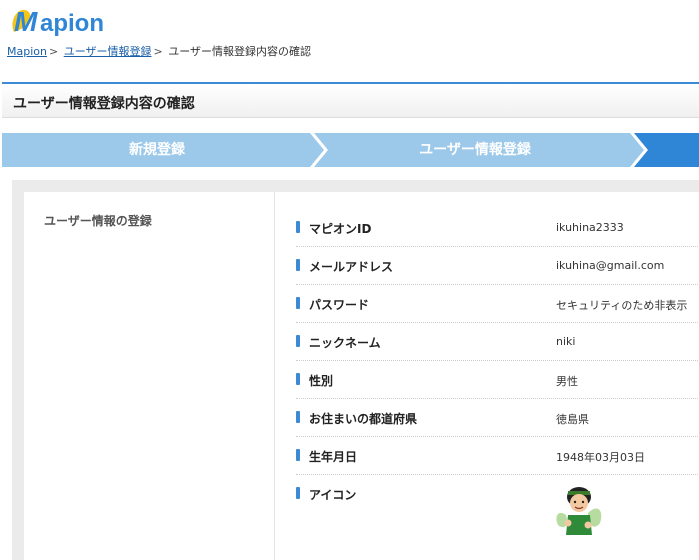 The width and height of the screenshot is (699, 560). What do you see at coordinates (566, 341) in the screenshot?
I see `field-value: niki` at bounding box center [566, 341].